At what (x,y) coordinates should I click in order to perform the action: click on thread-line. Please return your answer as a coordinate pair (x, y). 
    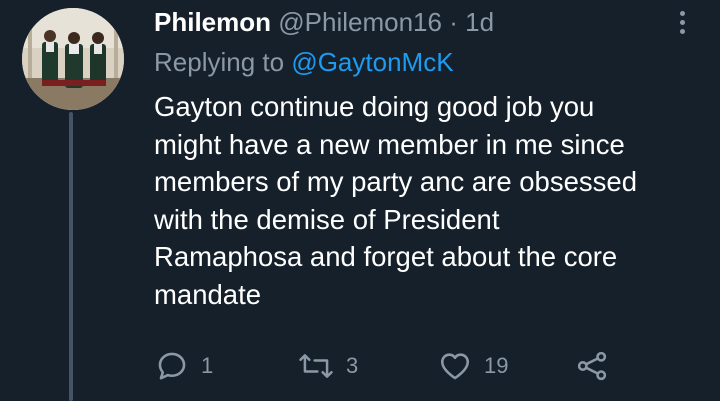
    Looking at the image, I should click on (71, 256).